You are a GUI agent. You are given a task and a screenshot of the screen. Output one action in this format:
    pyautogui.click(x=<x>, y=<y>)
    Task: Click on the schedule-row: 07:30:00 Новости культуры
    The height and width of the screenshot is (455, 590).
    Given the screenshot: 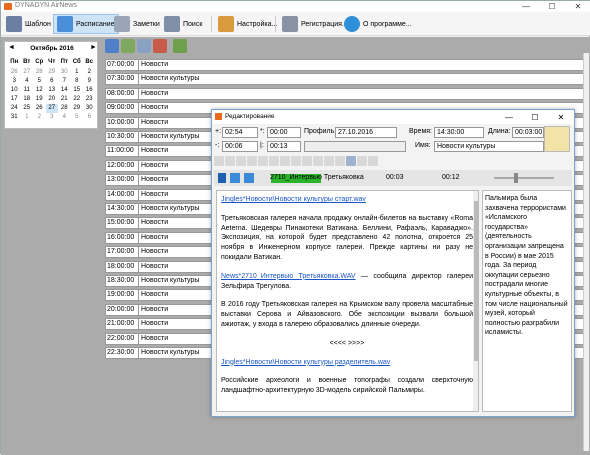 What is the action you would take?
    pyautogui.click(x=347, y=79)
    